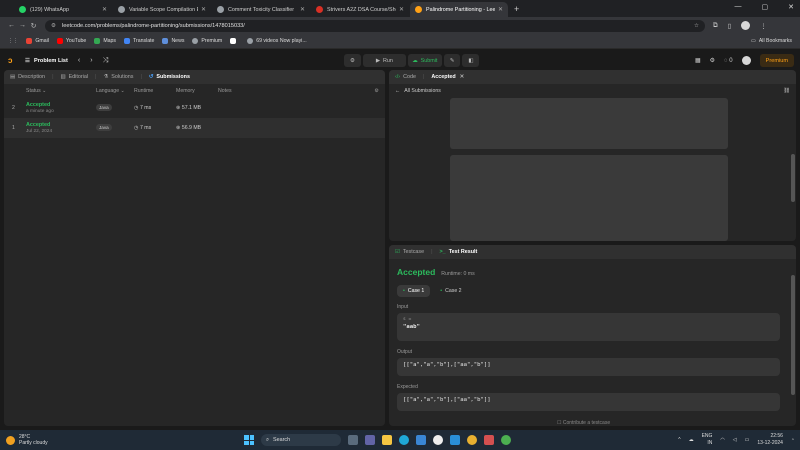  I want to click on case-2-tab: • Case 2, so click(450, 291).